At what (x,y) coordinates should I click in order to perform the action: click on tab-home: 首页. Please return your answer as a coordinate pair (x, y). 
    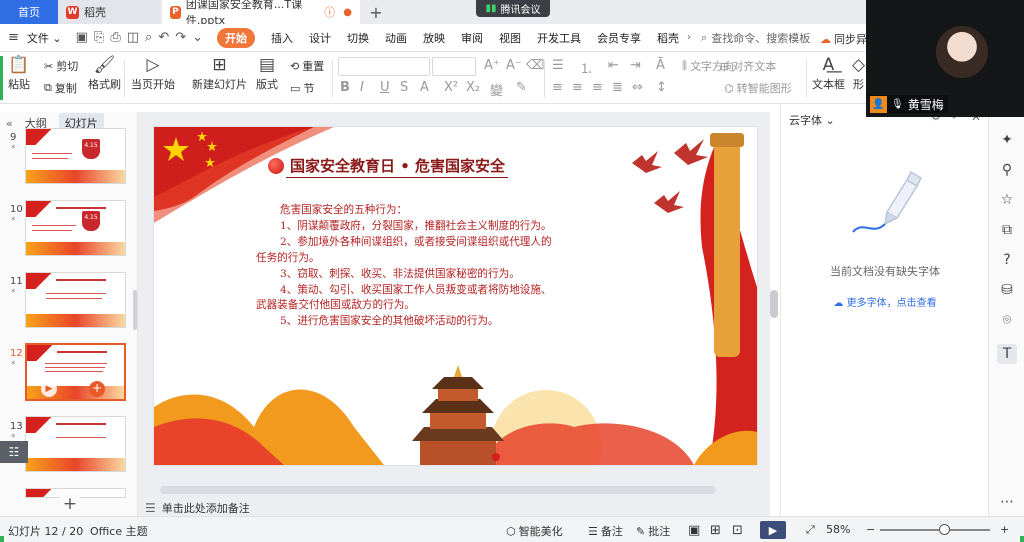
    Looking at the image, I should click on (29, 12).